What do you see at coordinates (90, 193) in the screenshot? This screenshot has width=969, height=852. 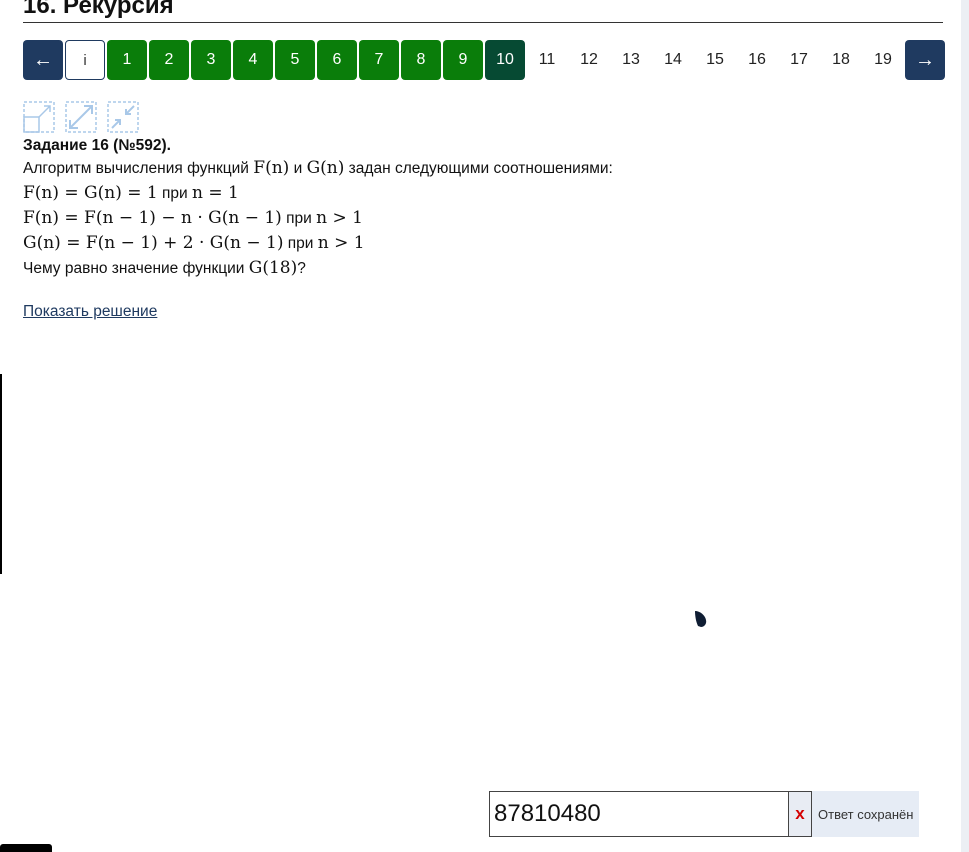 I see `rule-1-expr: F(n) = G(n) = 1` at bounding box center [90, 193].